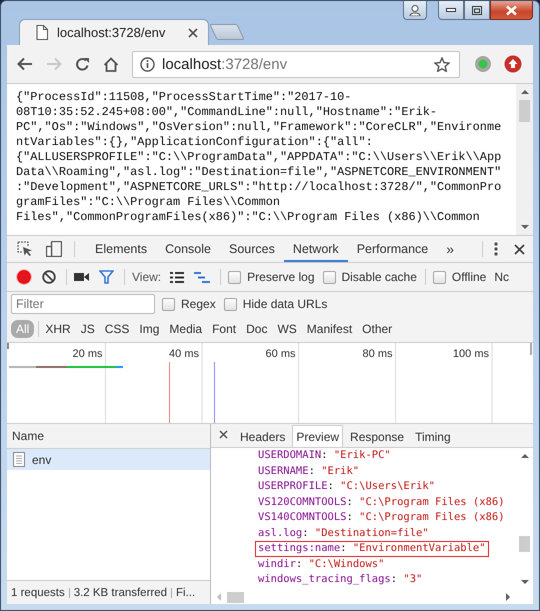 The width and height of the screenshot is (540, 611). What do you see at coordinates (195, 142) in the screenshot?
I see `json-text-line: ntVariables":{},"ApplicationConfiguration":{"all":` at bounding box center [195, 142].